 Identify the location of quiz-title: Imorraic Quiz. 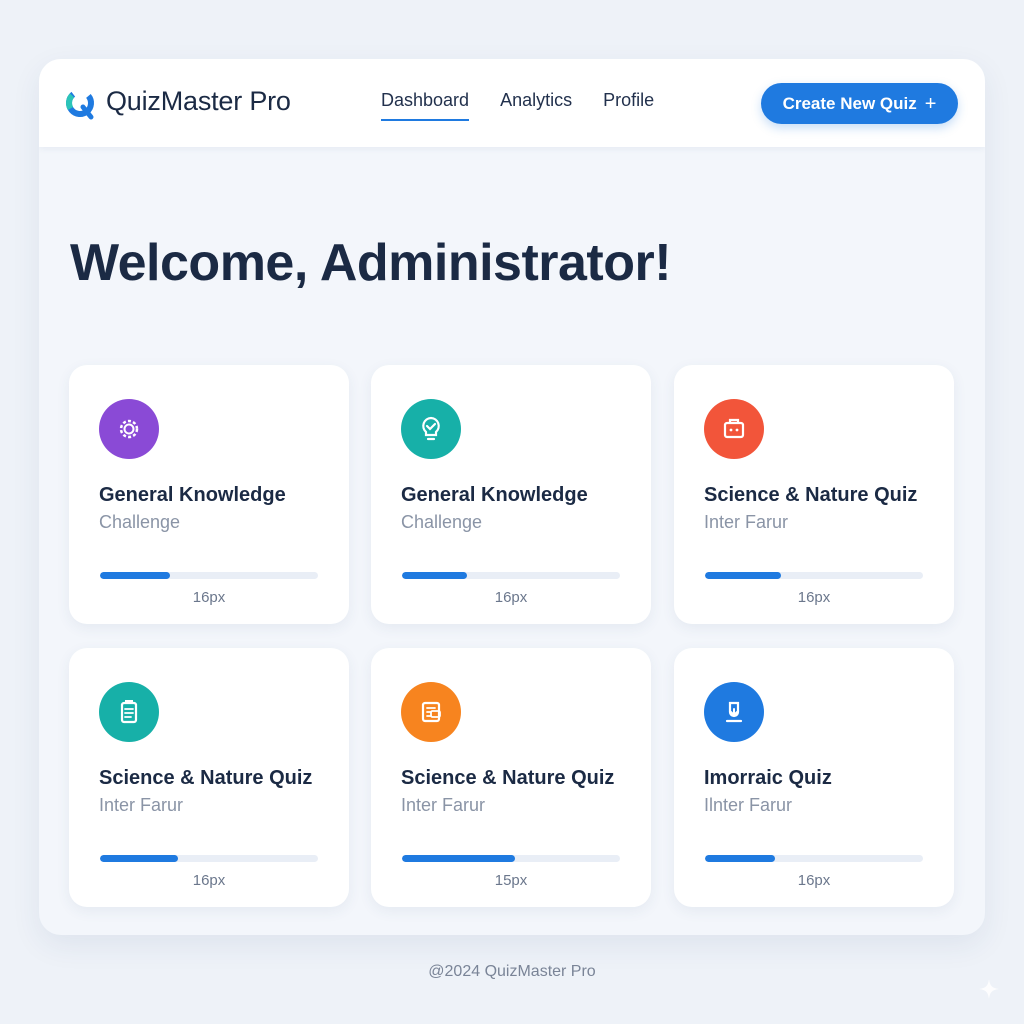
(768, 778).